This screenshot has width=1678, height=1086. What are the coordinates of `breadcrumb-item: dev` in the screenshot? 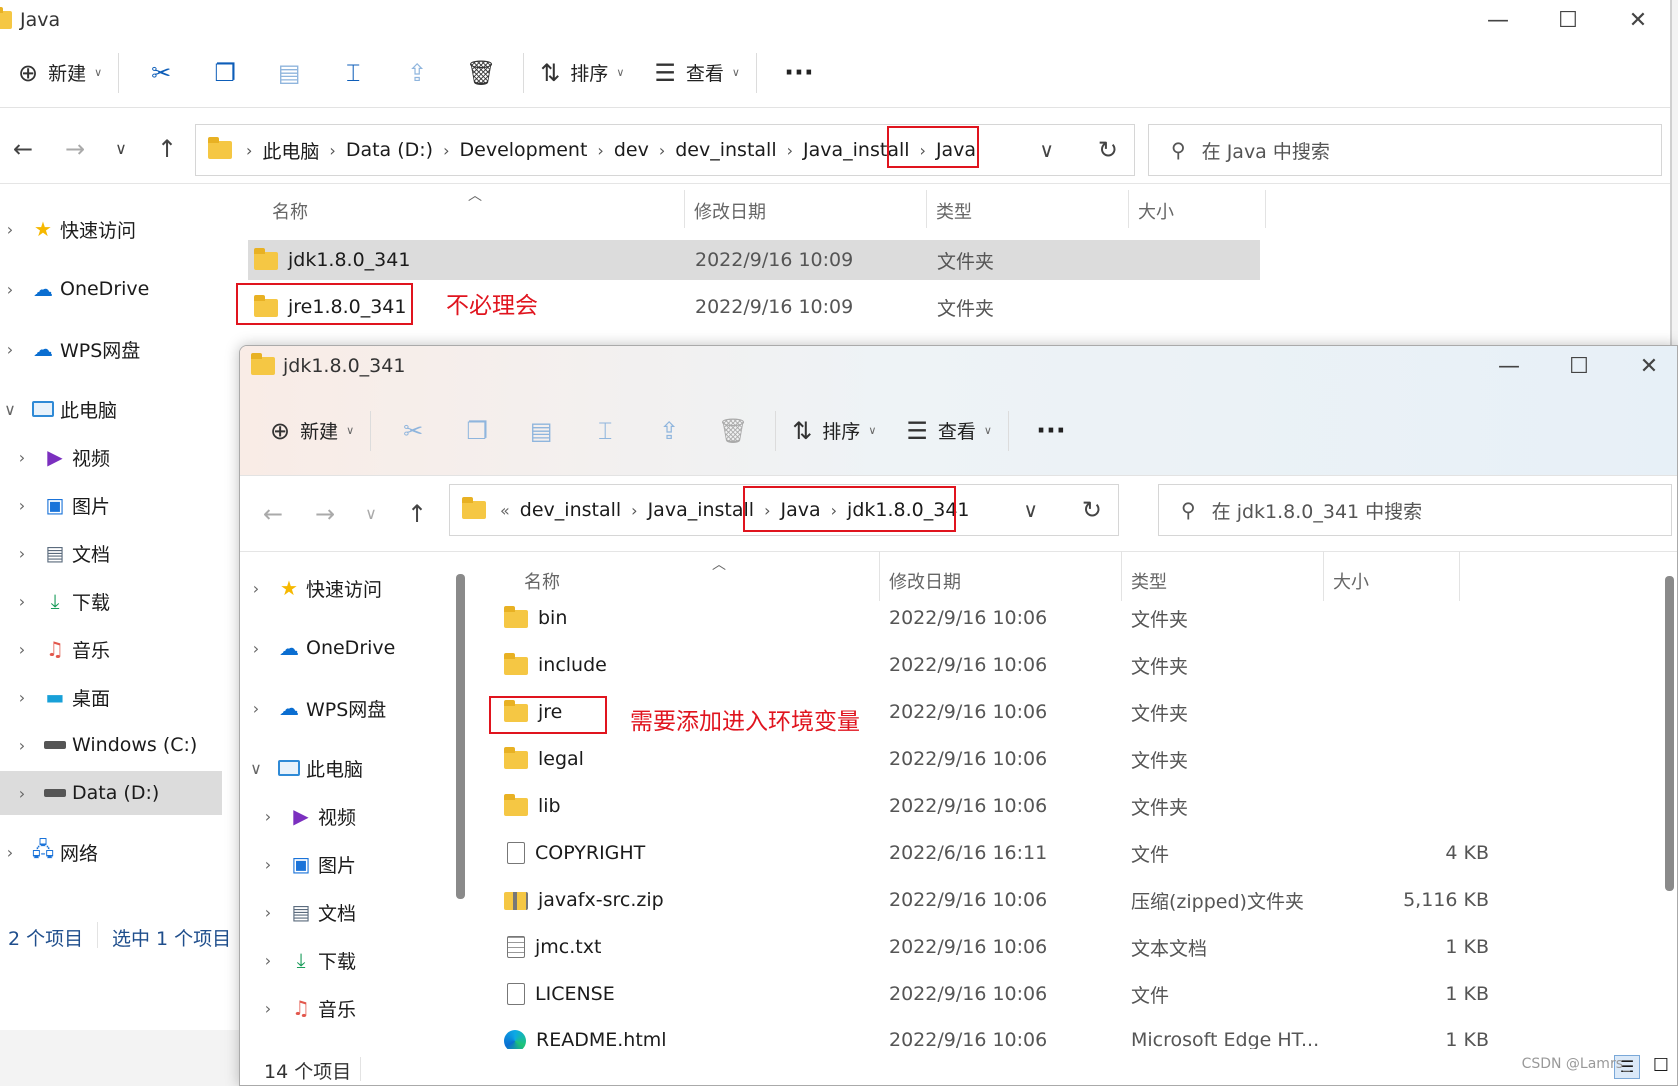 It's located at (631, 150).